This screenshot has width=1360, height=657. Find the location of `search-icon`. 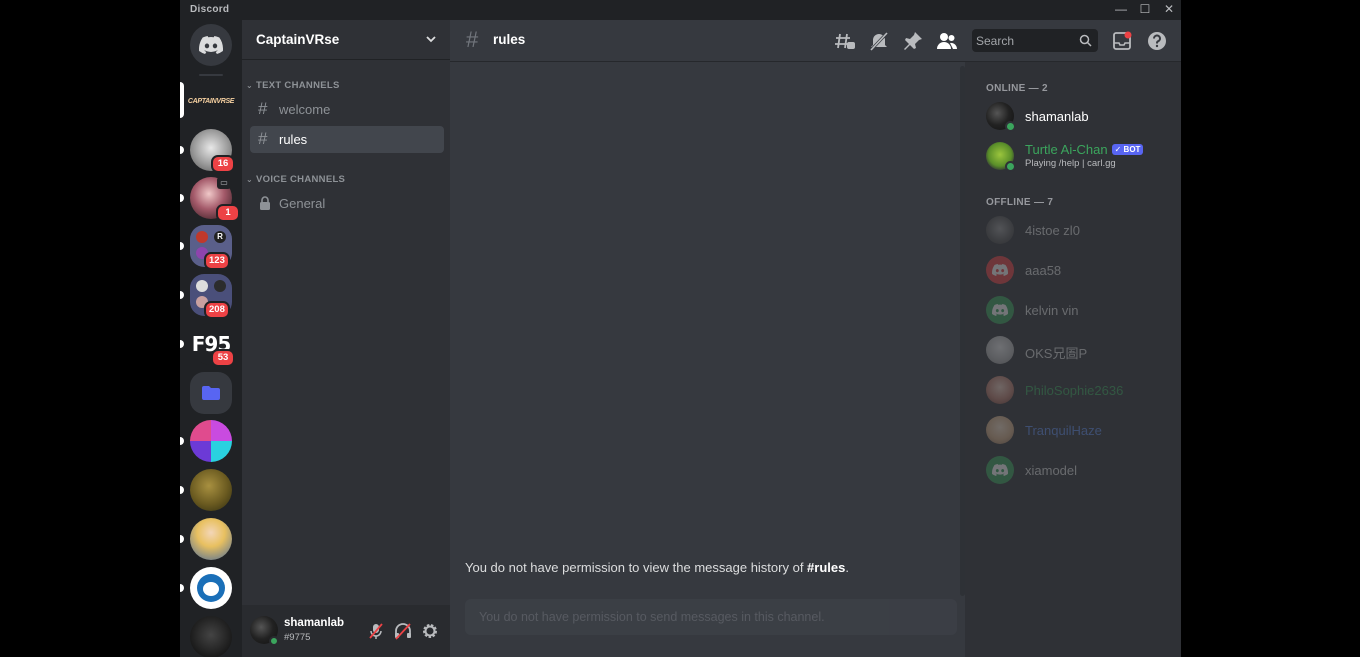

search-icon is located at coordinates (1085, 40).